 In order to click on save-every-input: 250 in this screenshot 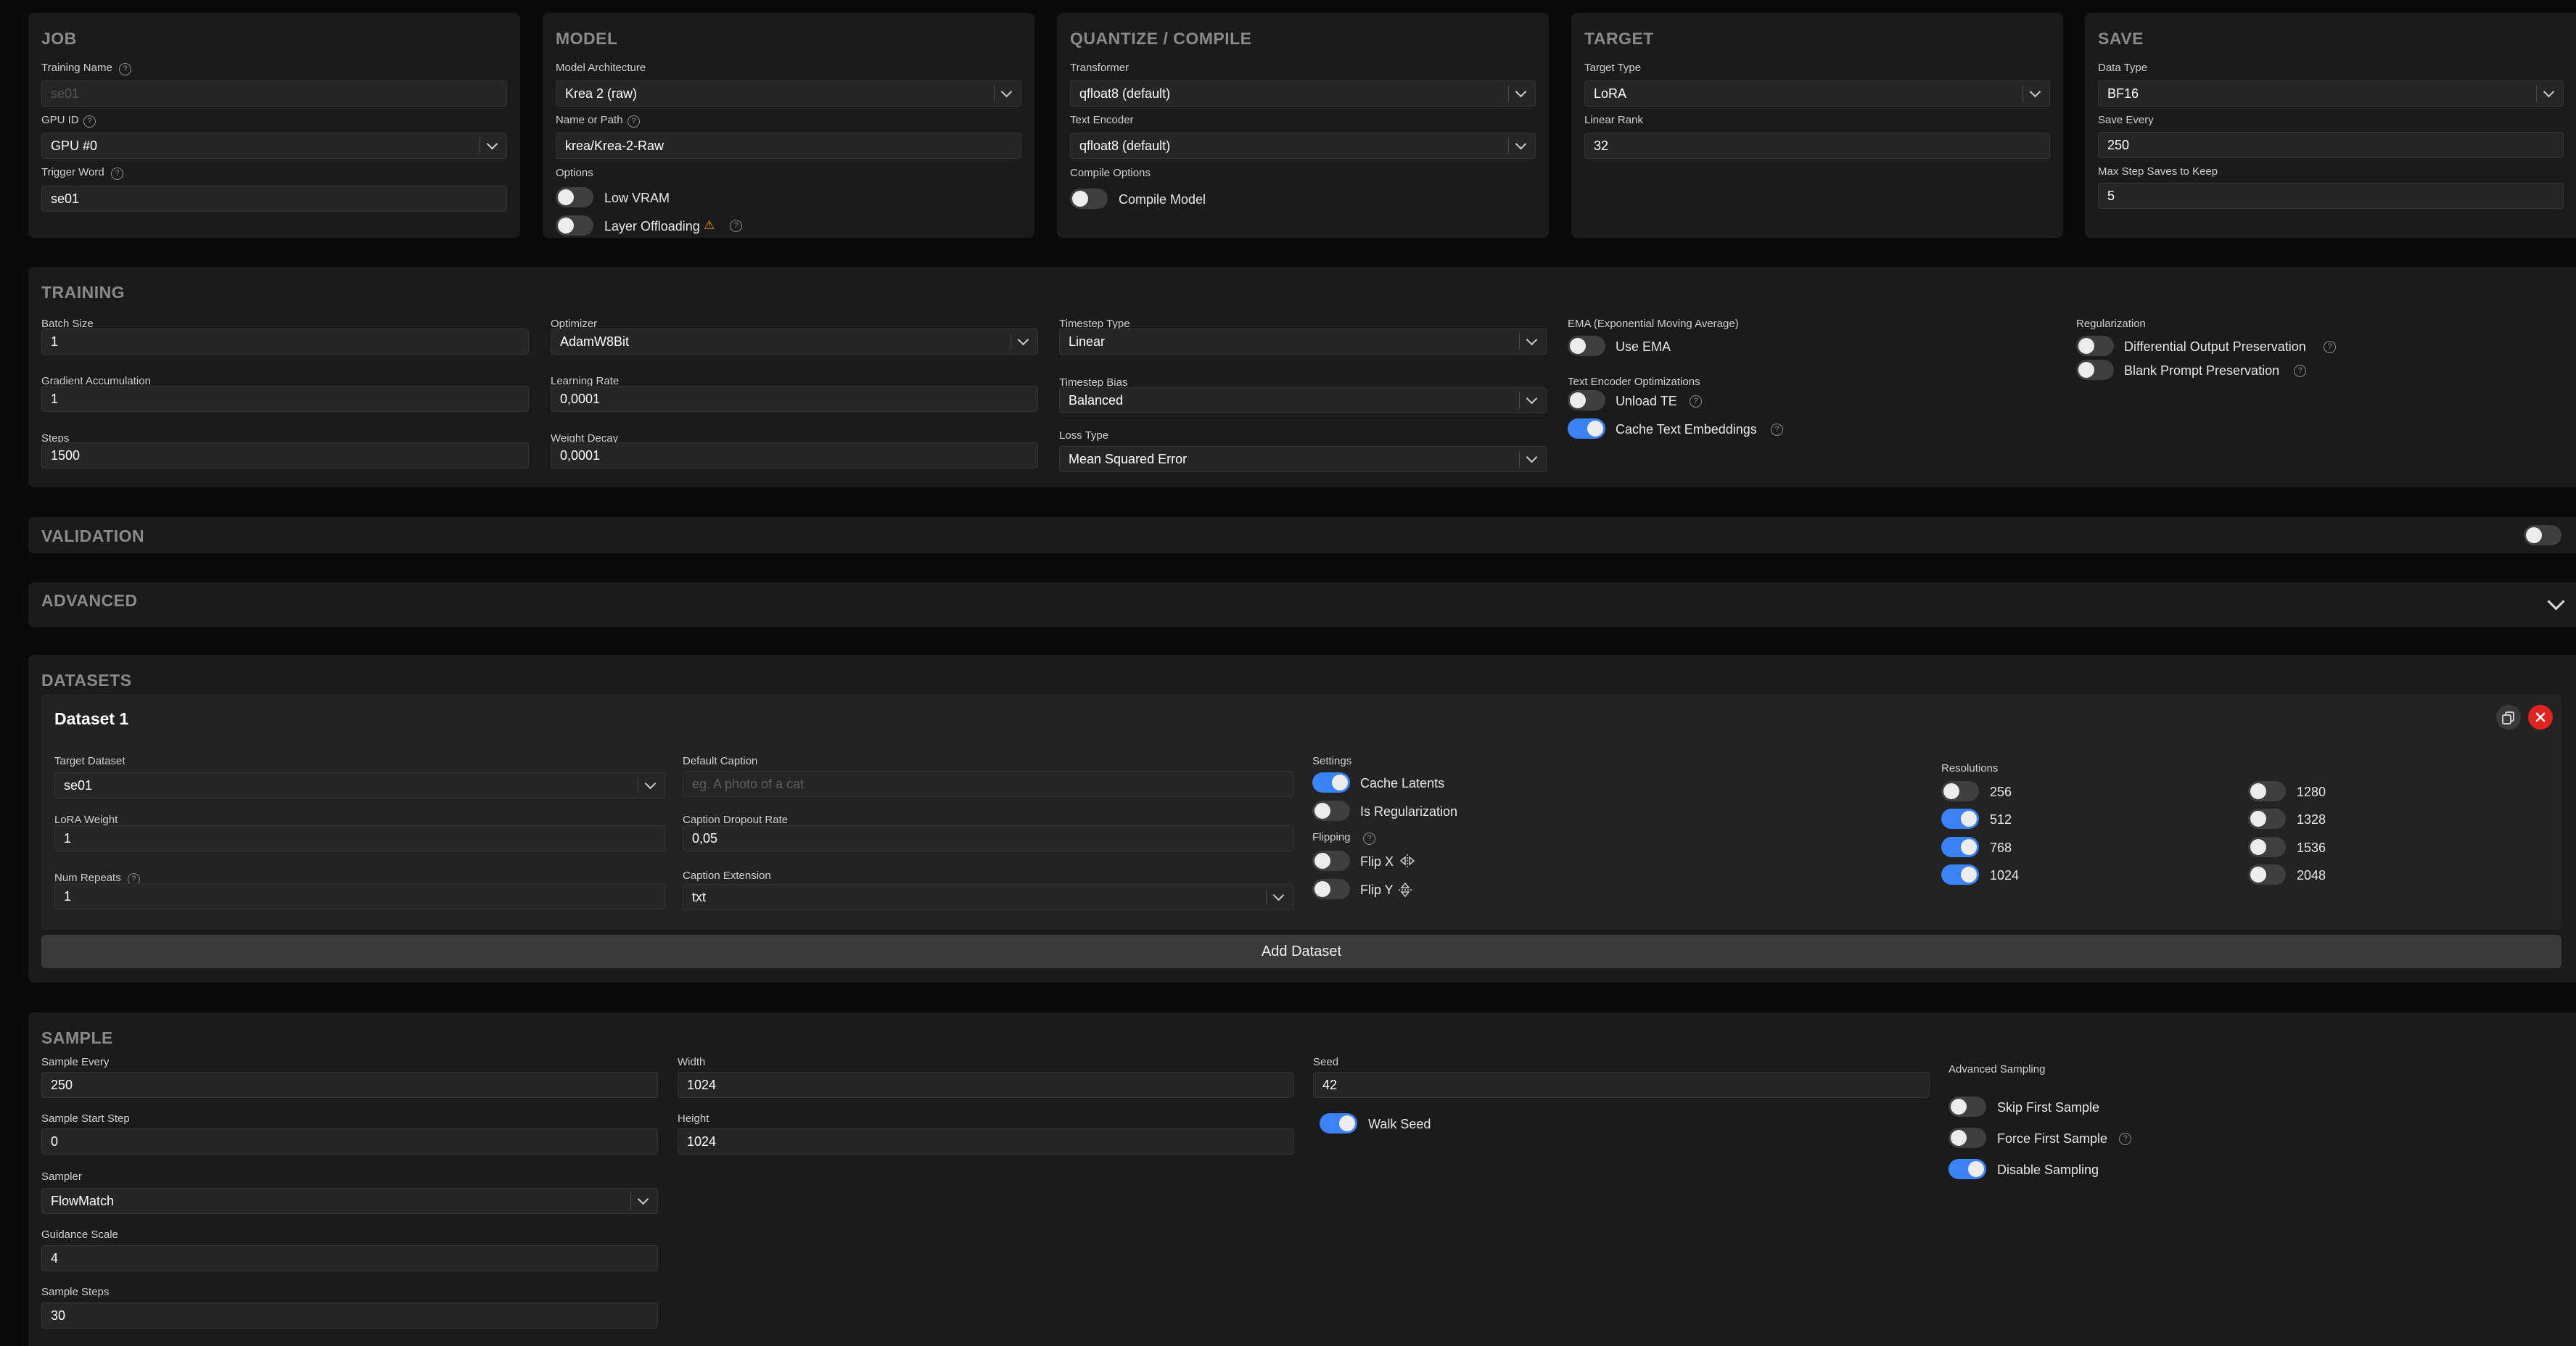, I will do `click(2331, 145)`.